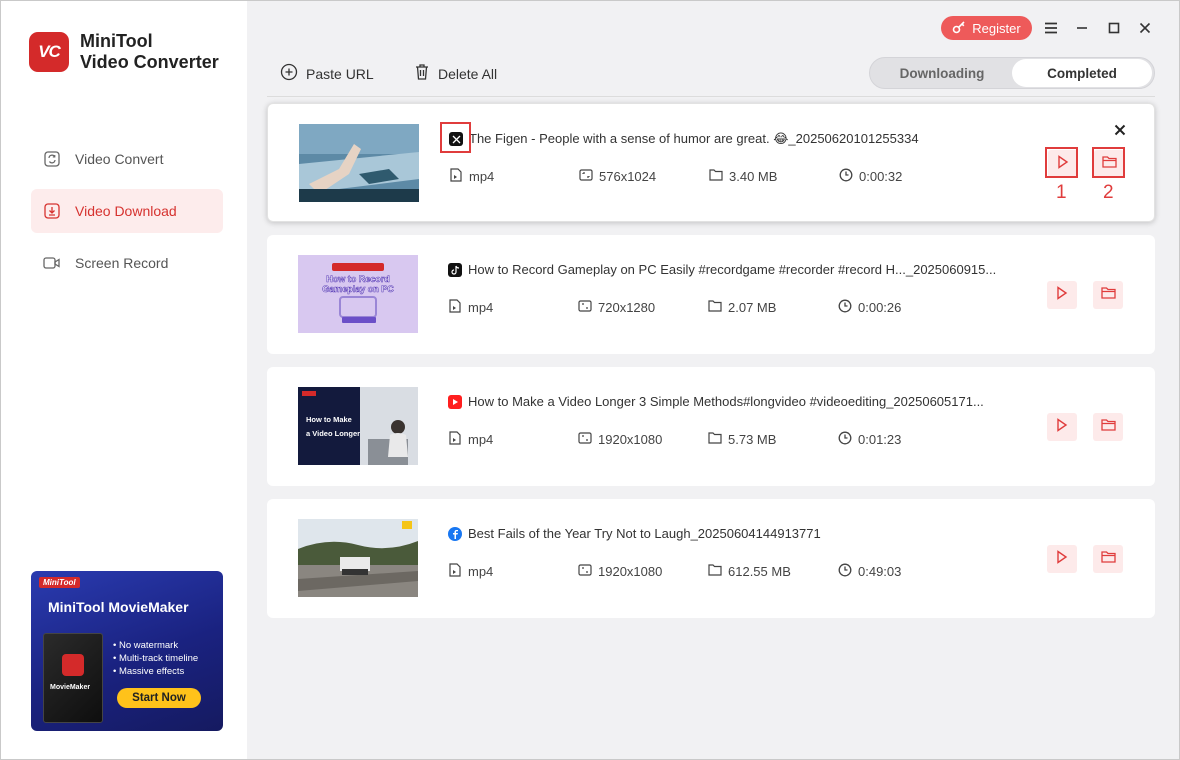 The height and width of the screenshot is (760, 1180). What do you see at coordinates (422, 73) in the screenshot?
I see `trash-icon` at bounding box center [422, 73].